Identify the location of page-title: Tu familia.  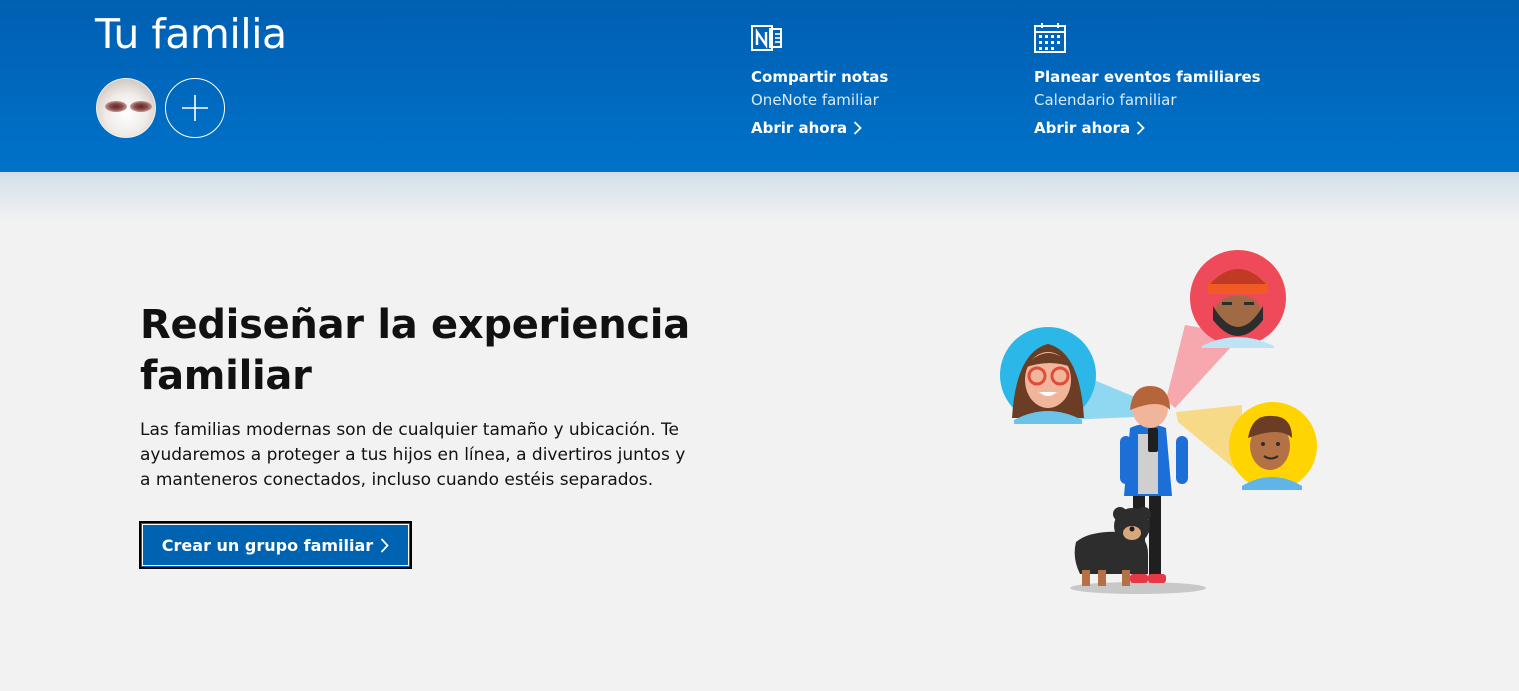
(191, 34).